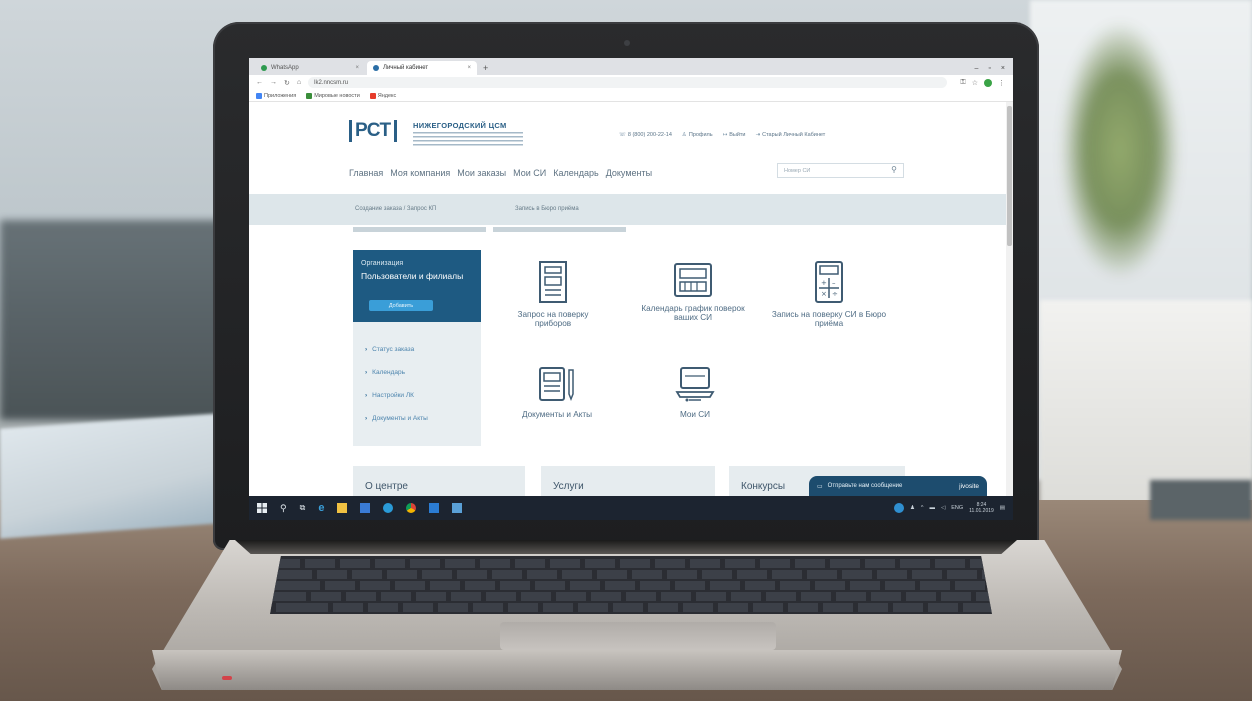 This screenshot has width=1252, height=701. I want to click on card-title: О центре, so click(386, 486).